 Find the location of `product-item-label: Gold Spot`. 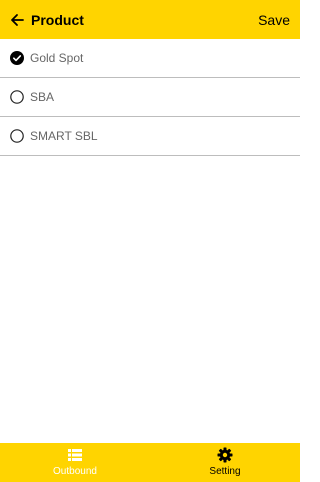

product-item-label: Gold Spot is located at coordinates (57, 58).